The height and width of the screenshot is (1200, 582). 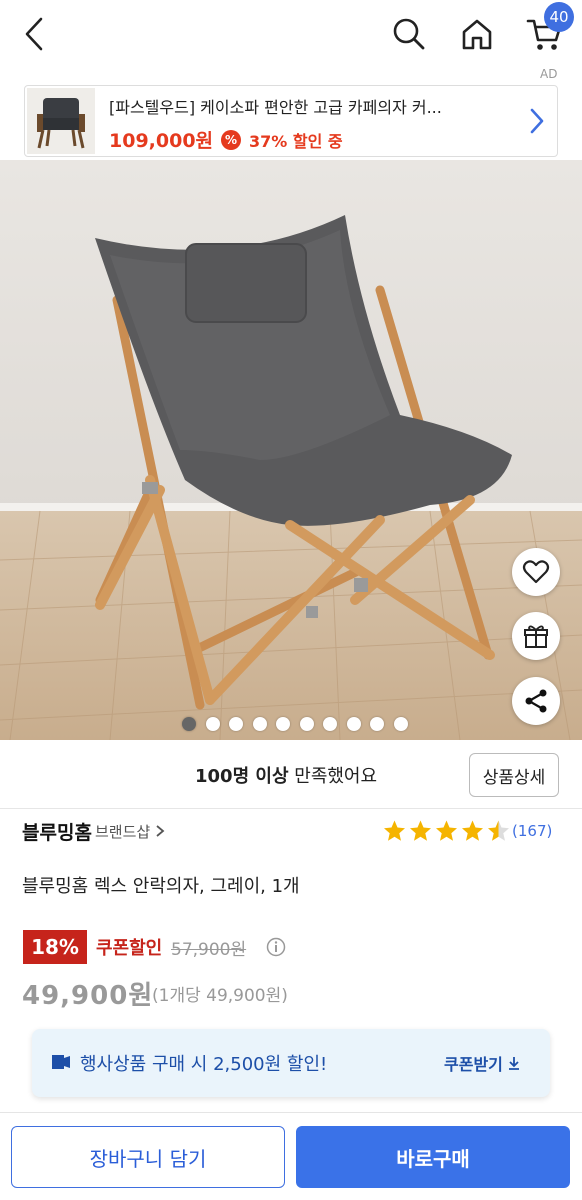 I want to click on brand-shop-label: 브랜드샵, so click(x=123, y=832).